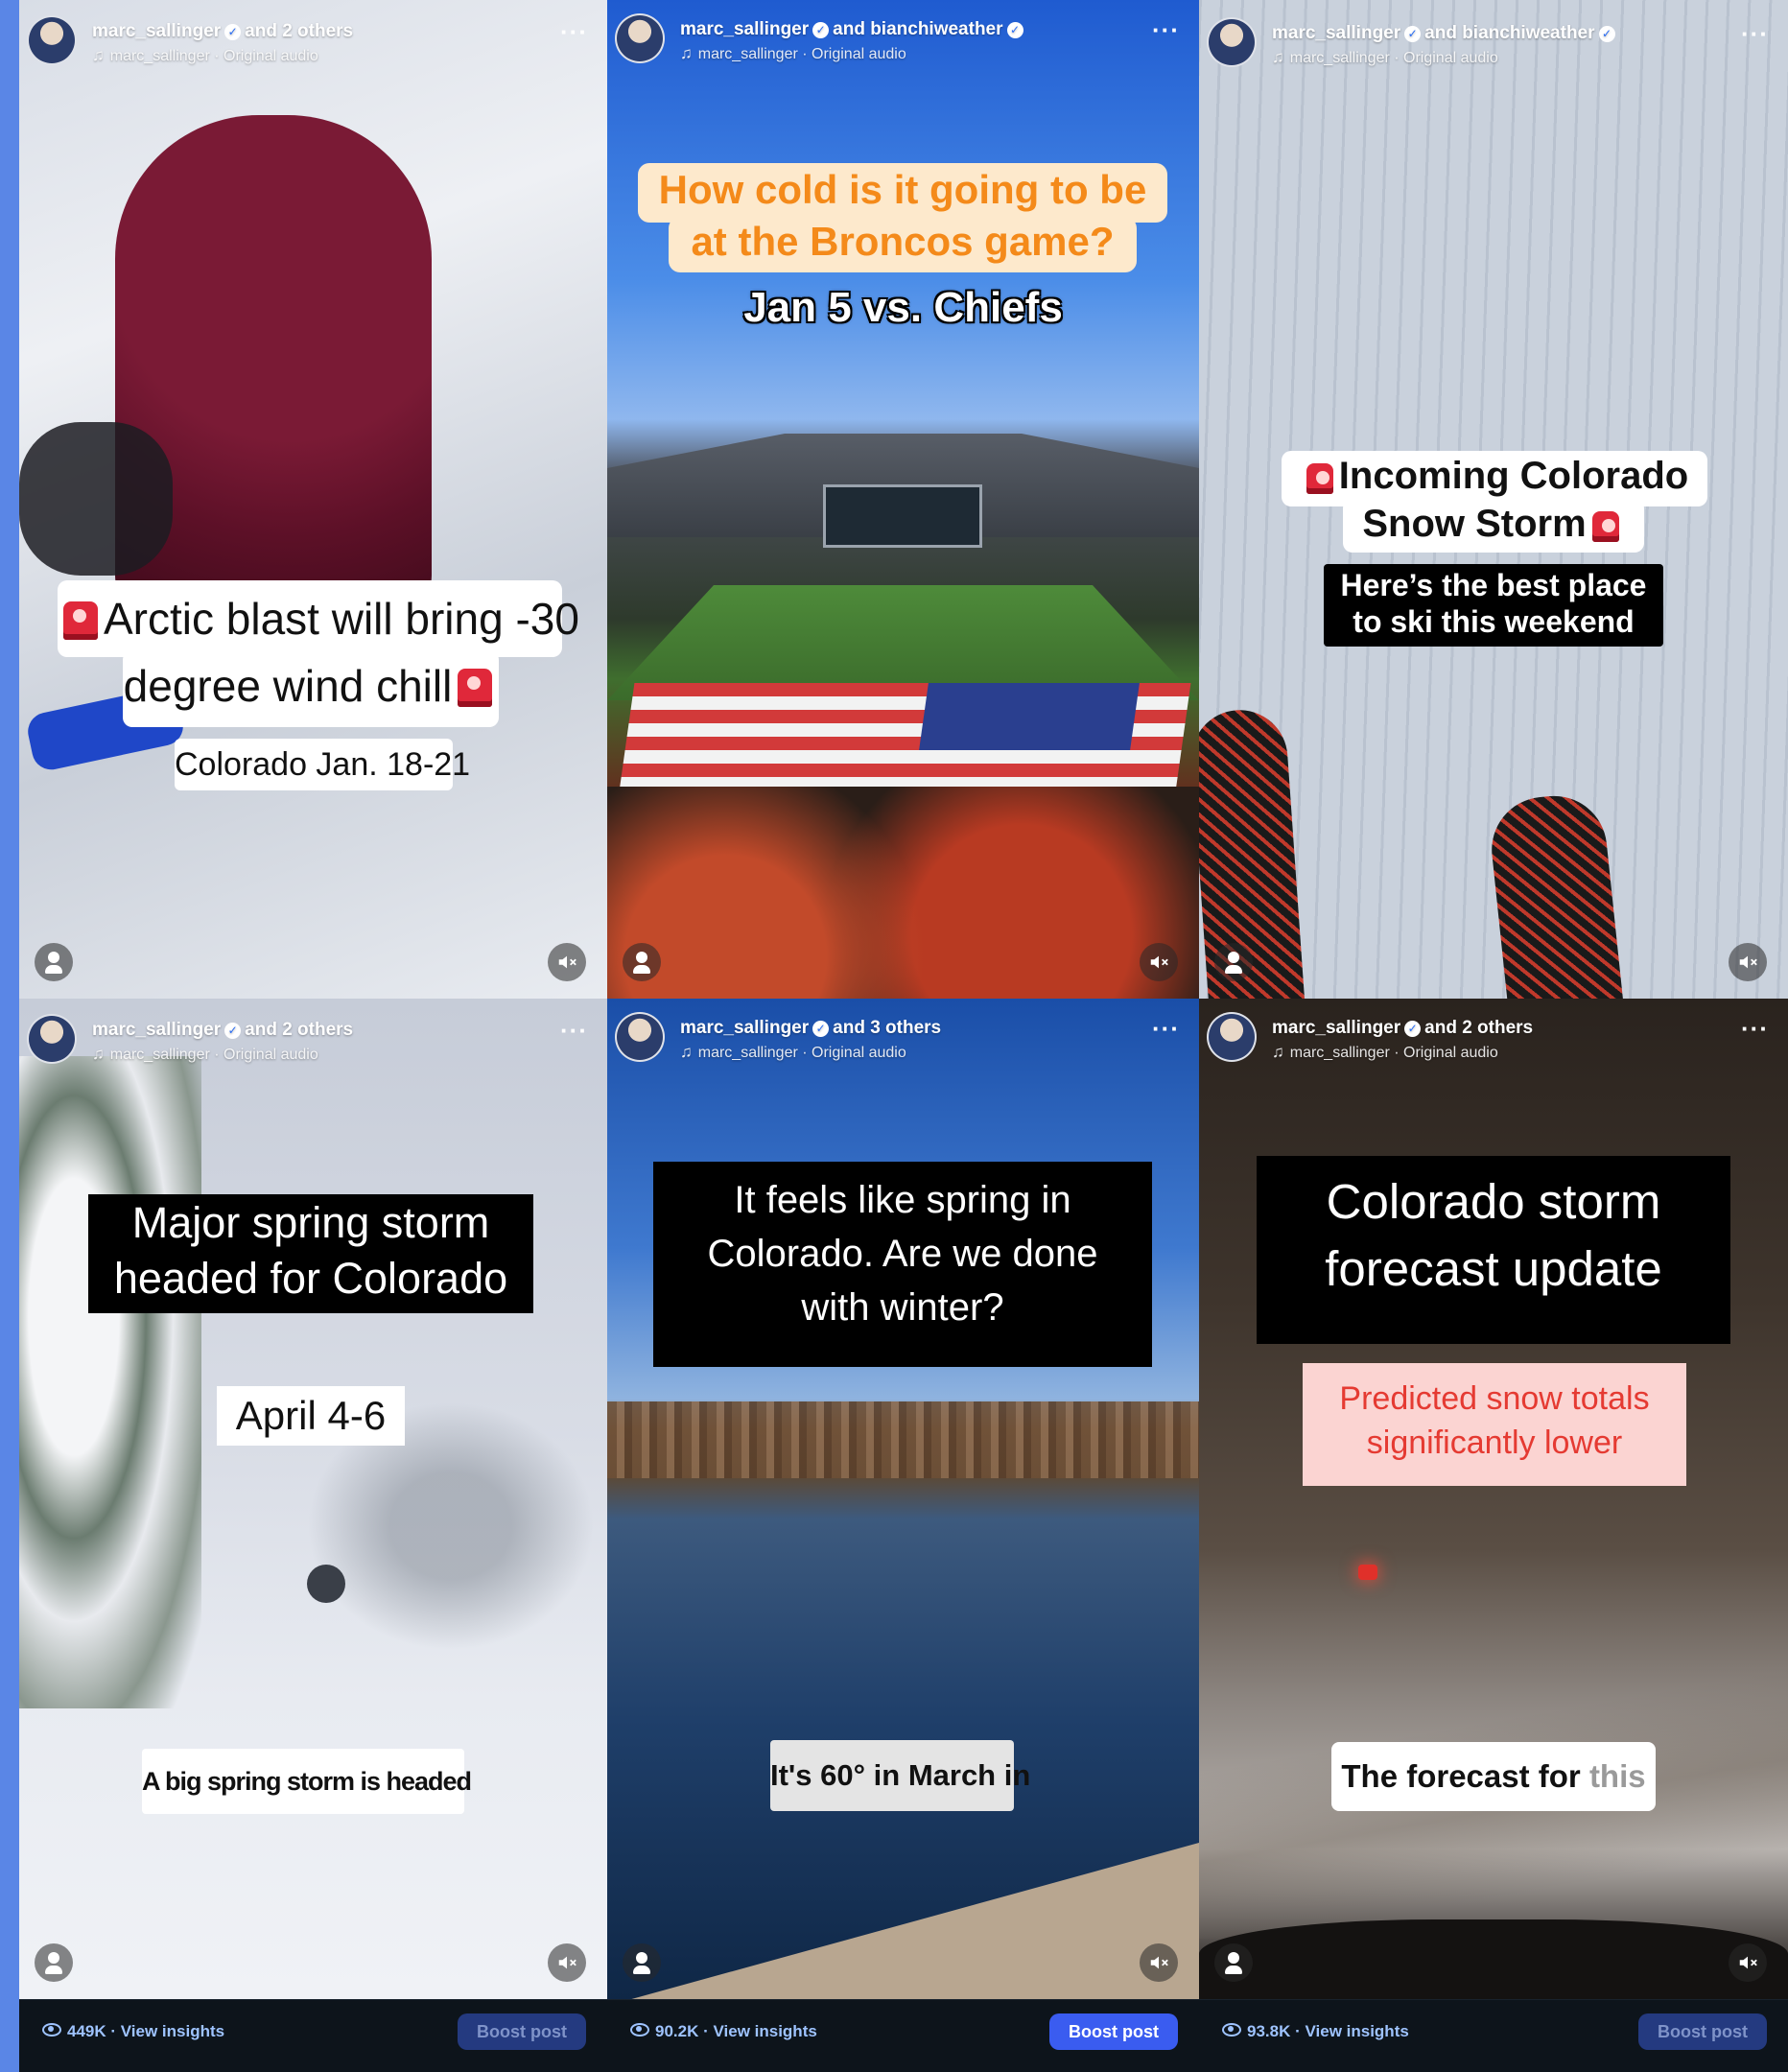 The width and height of the screenshot is (1788, 2072). I want to click on caption-line: Here’s the best place, so click(1493, 585).